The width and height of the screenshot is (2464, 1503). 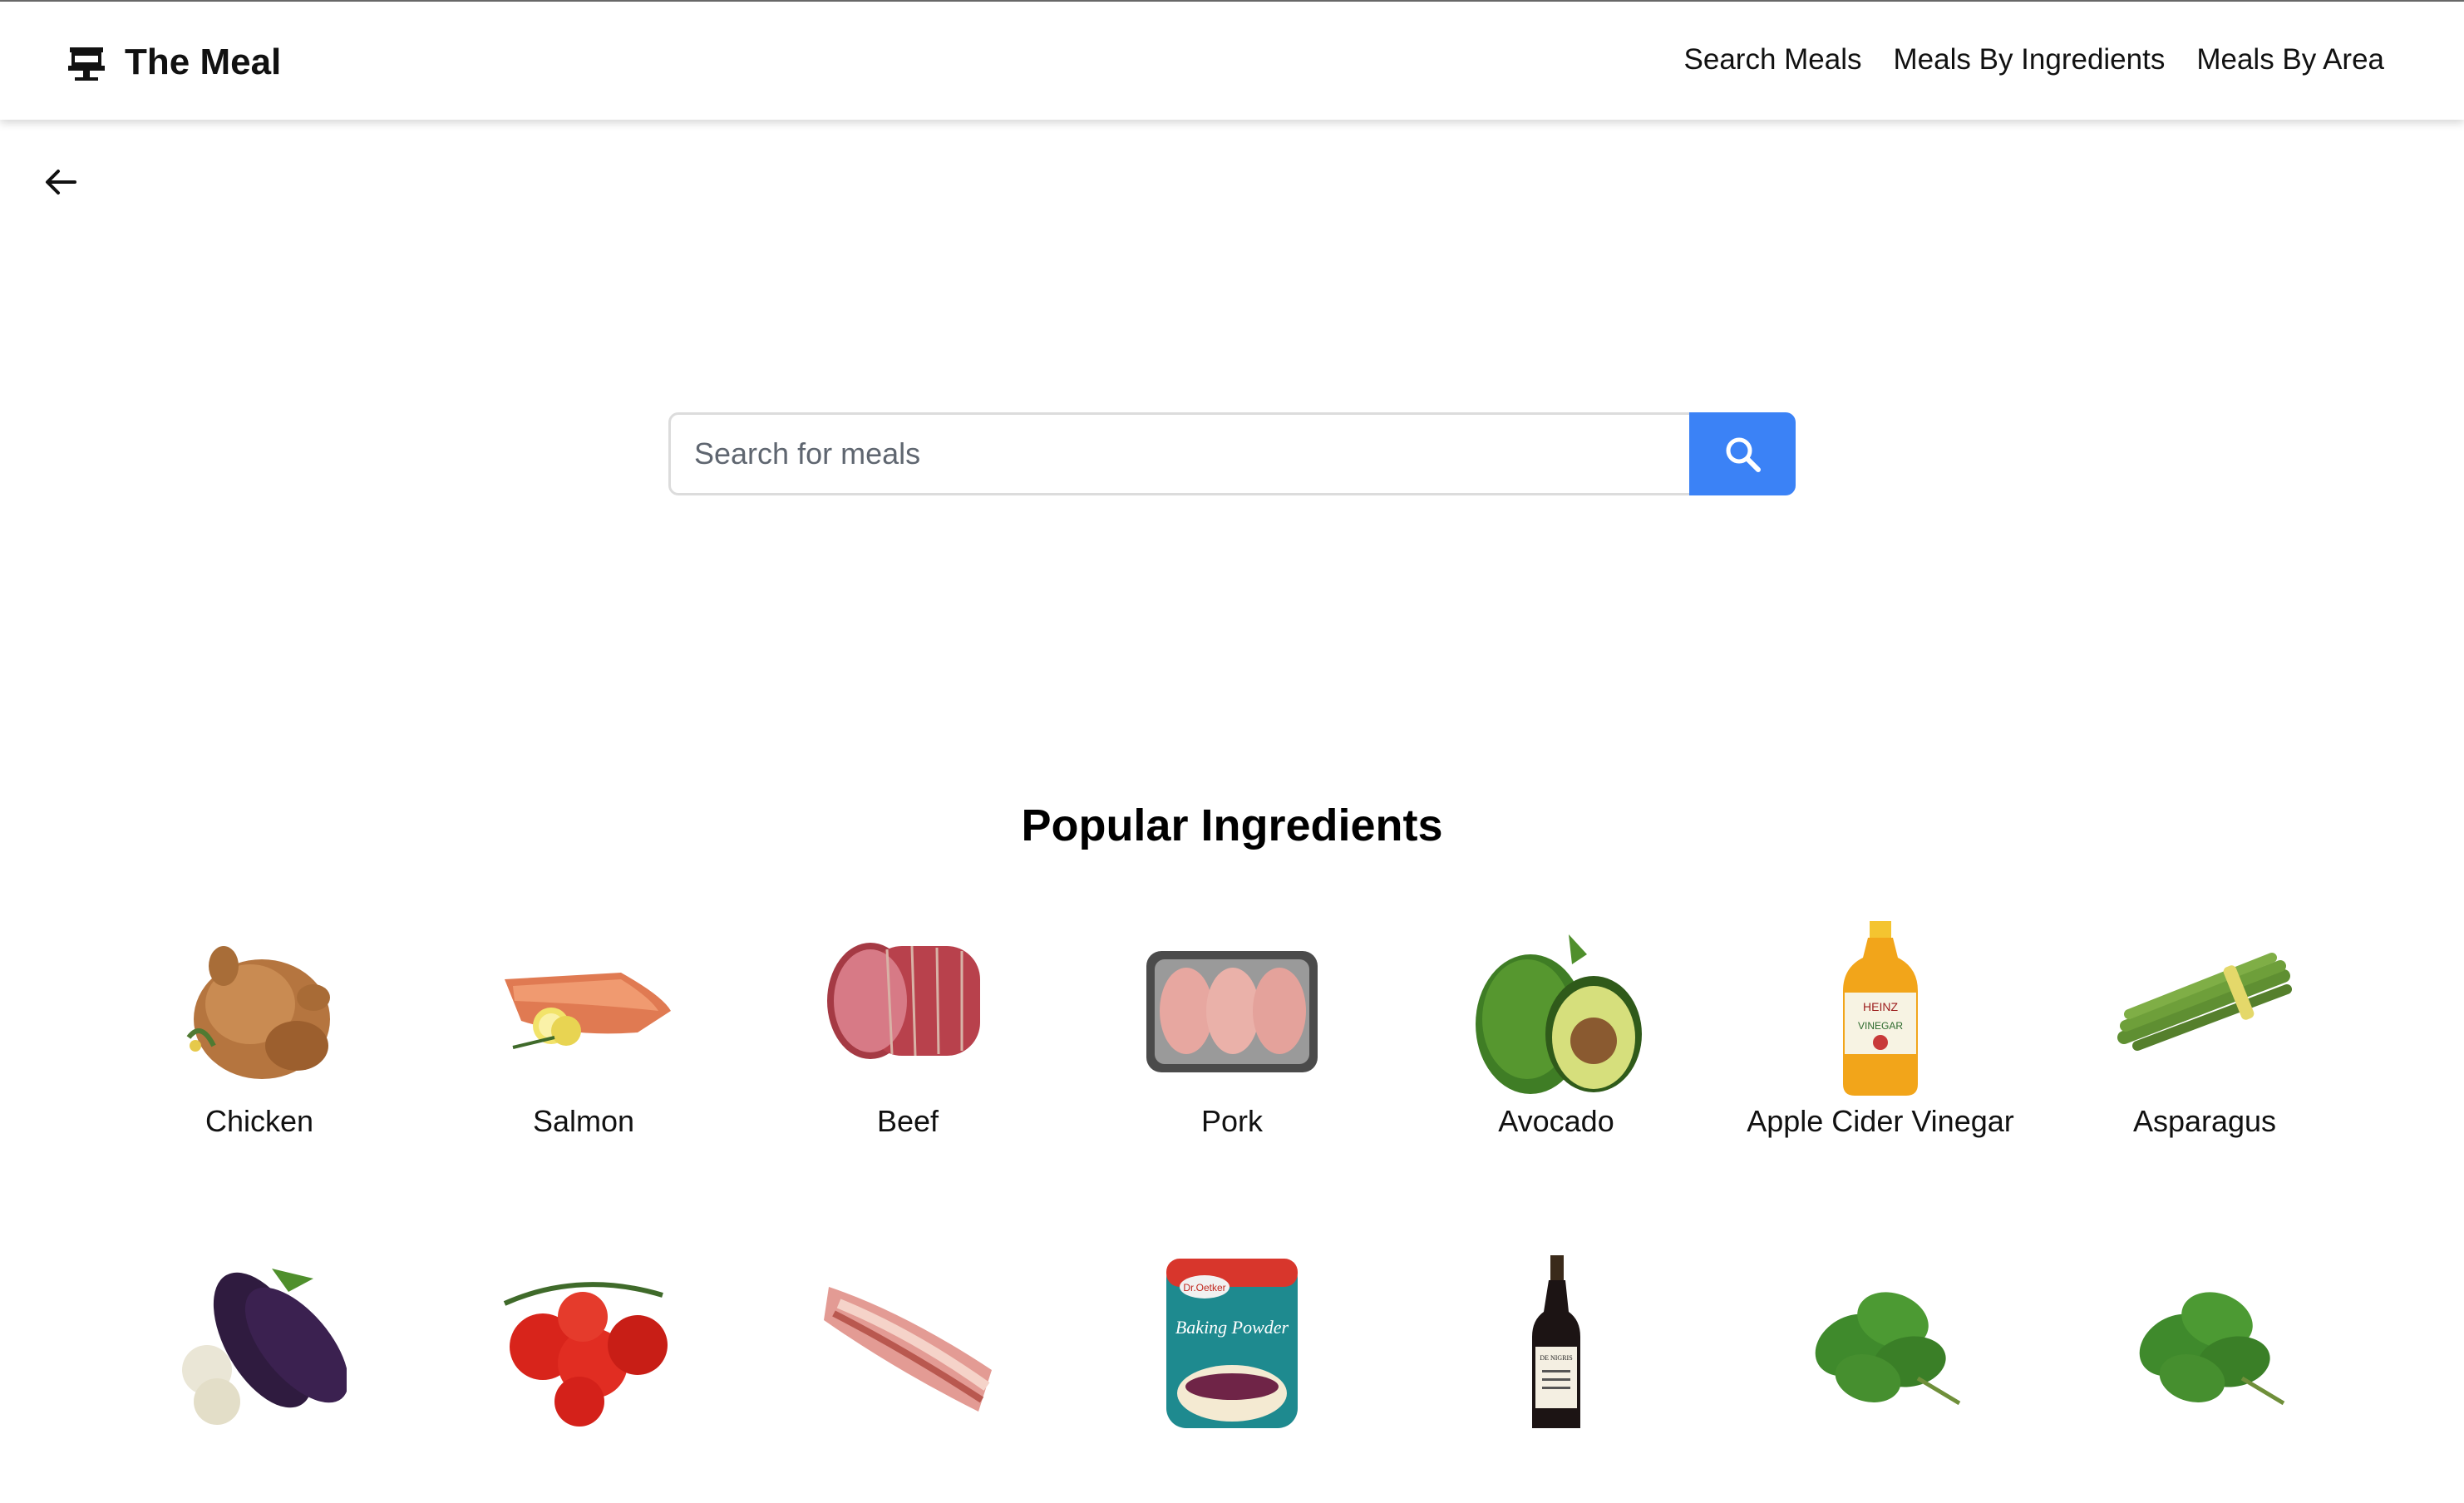 I want to click on ingredient-card-avocado: Avocado, so click(x=1556, y=1045).